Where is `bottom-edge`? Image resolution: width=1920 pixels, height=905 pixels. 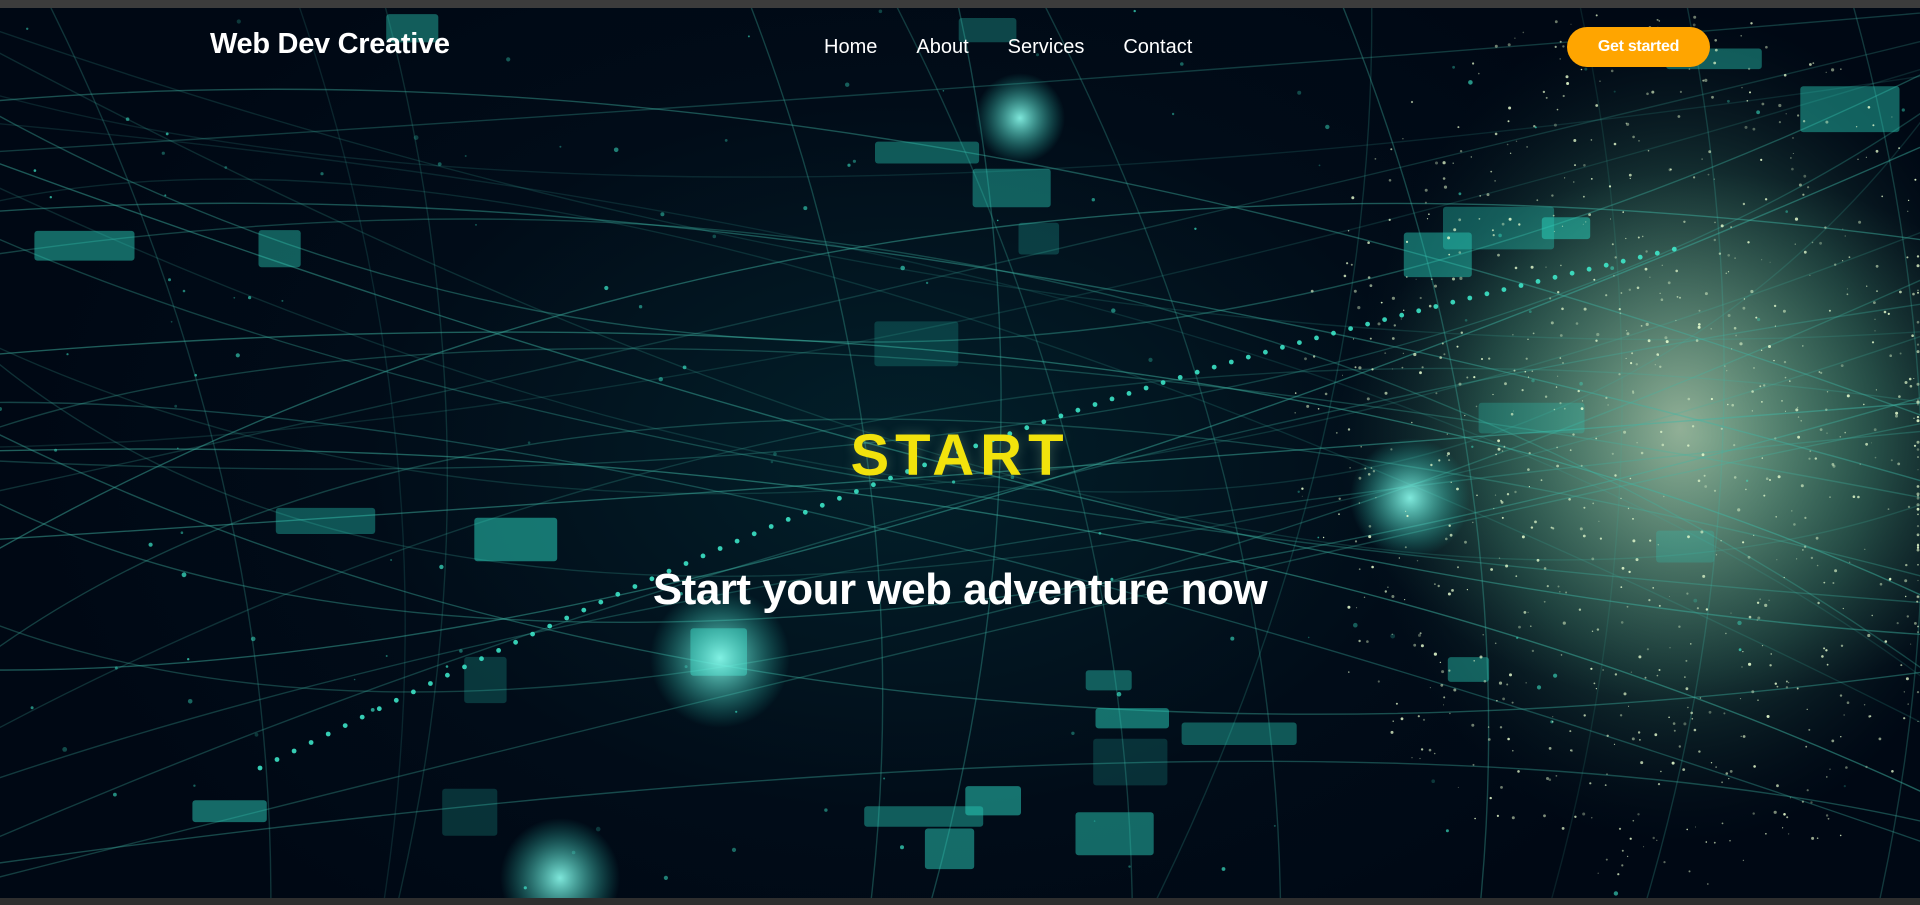
bottom-edge is located at coordinates (960, 901).